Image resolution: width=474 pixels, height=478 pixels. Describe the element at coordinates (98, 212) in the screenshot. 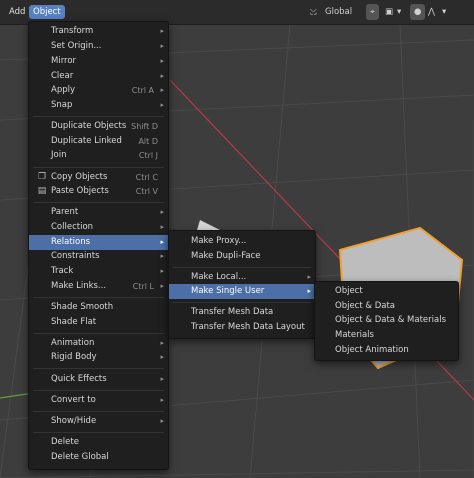

I see `menu-item-parent: Parent ▸` at that location.